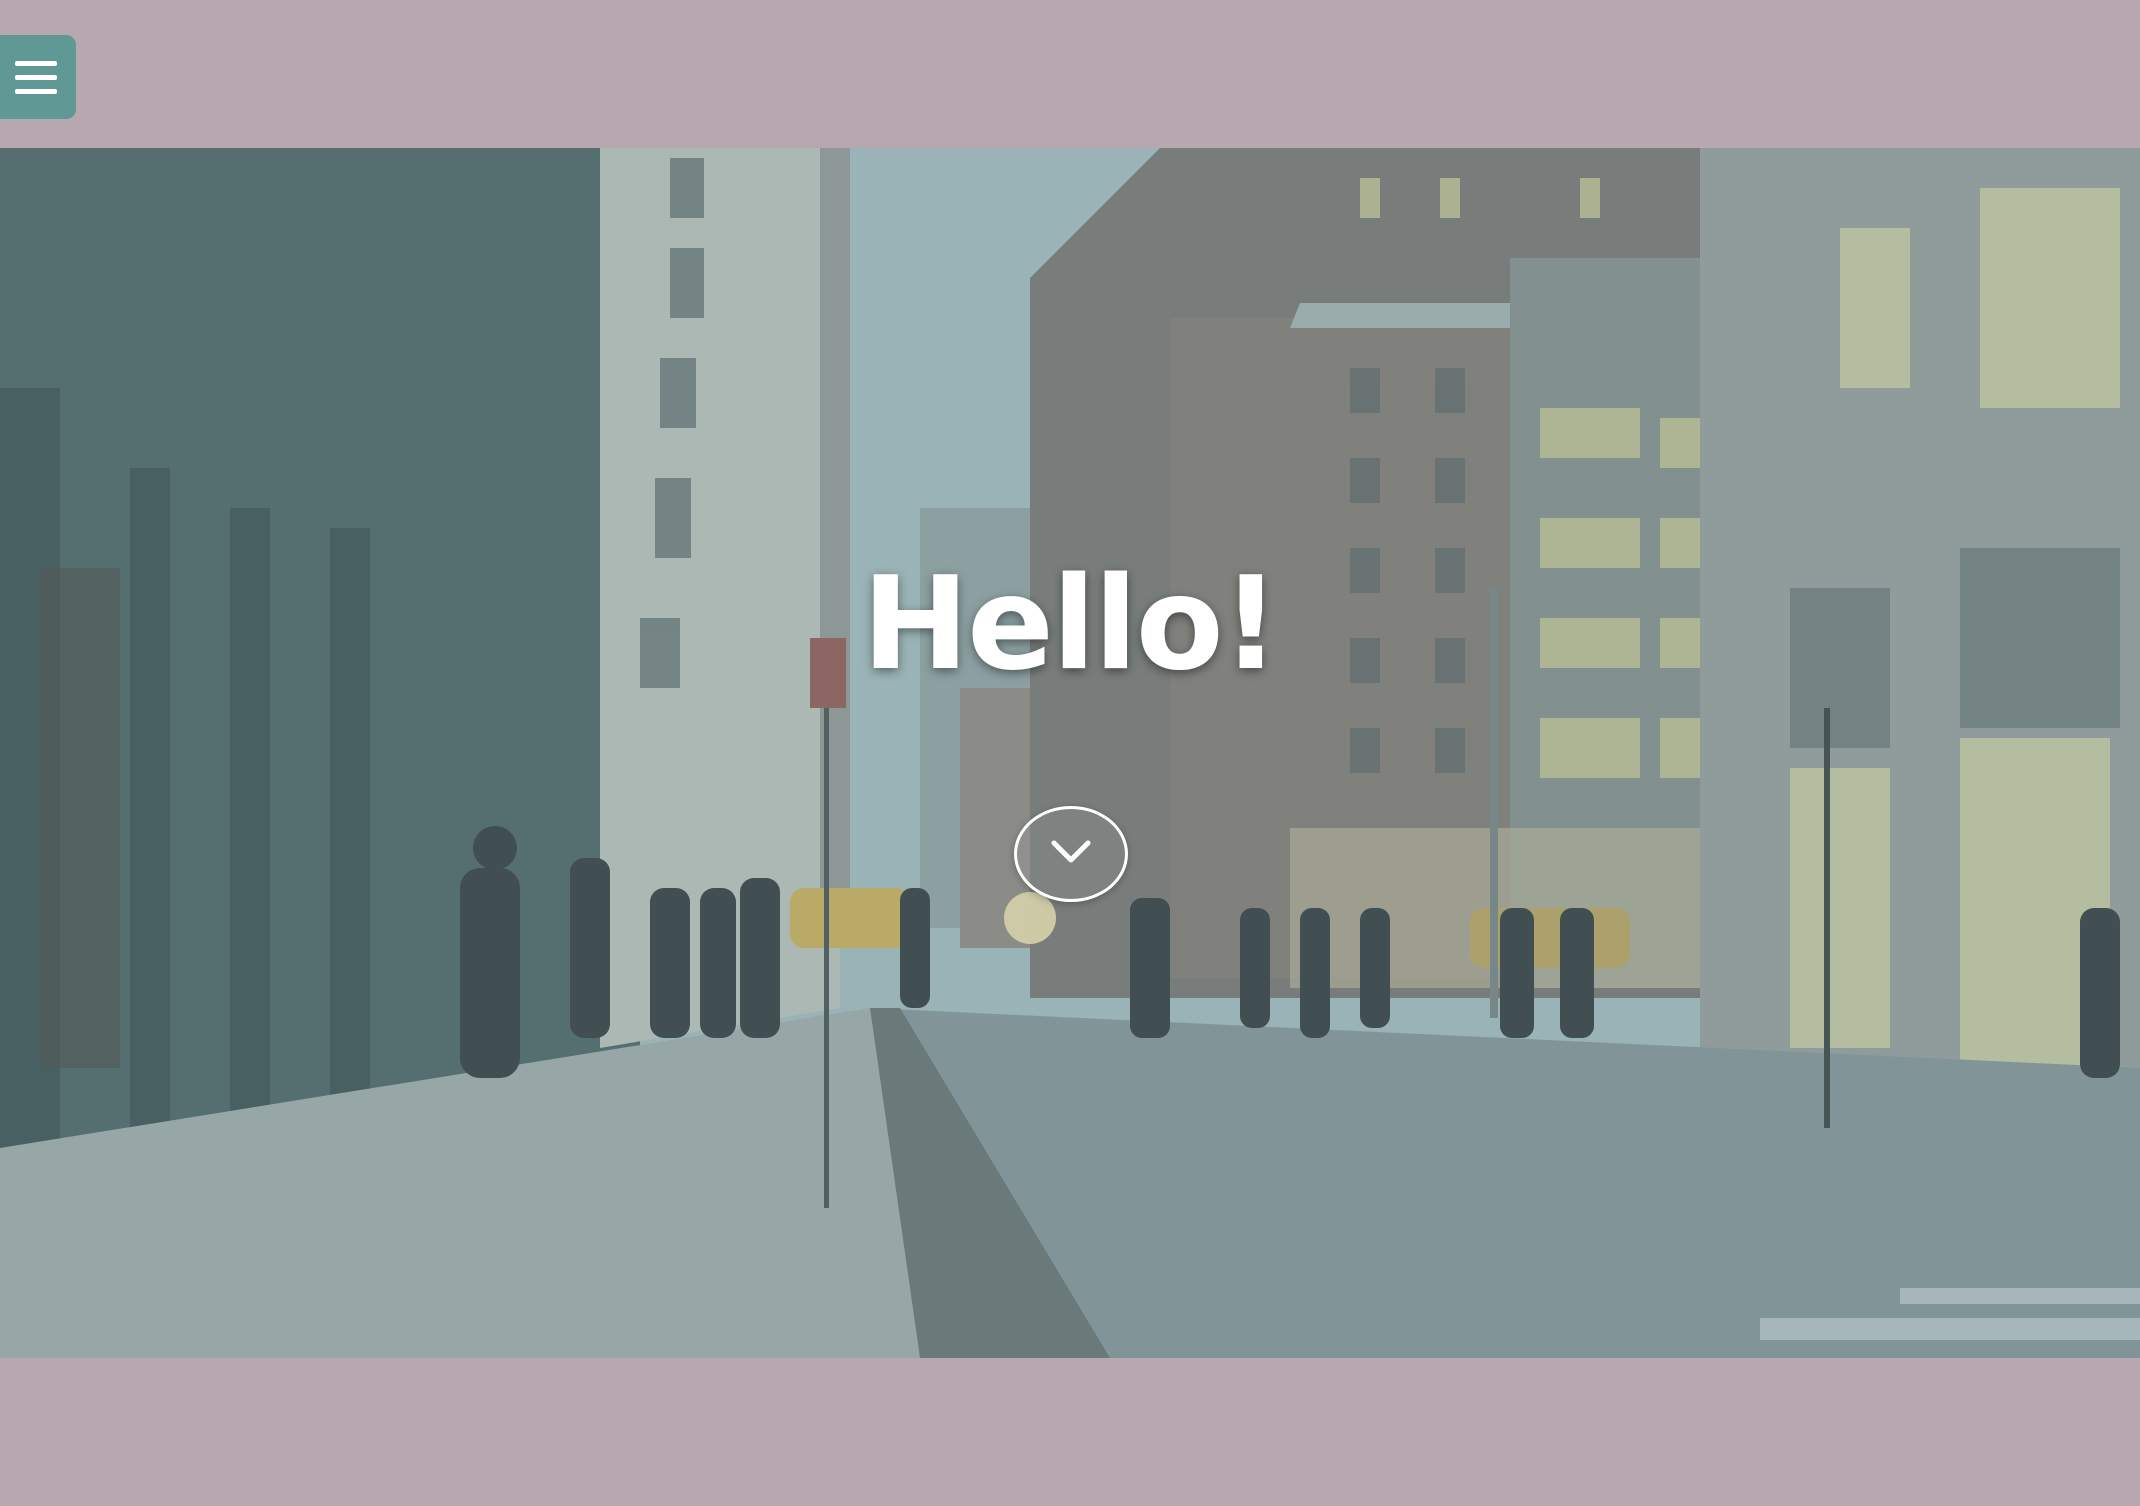 The width and height of the screenshot is (2140, 1506). I want to click on hamburger-menu-icon-bar-top, so click(36, 63).